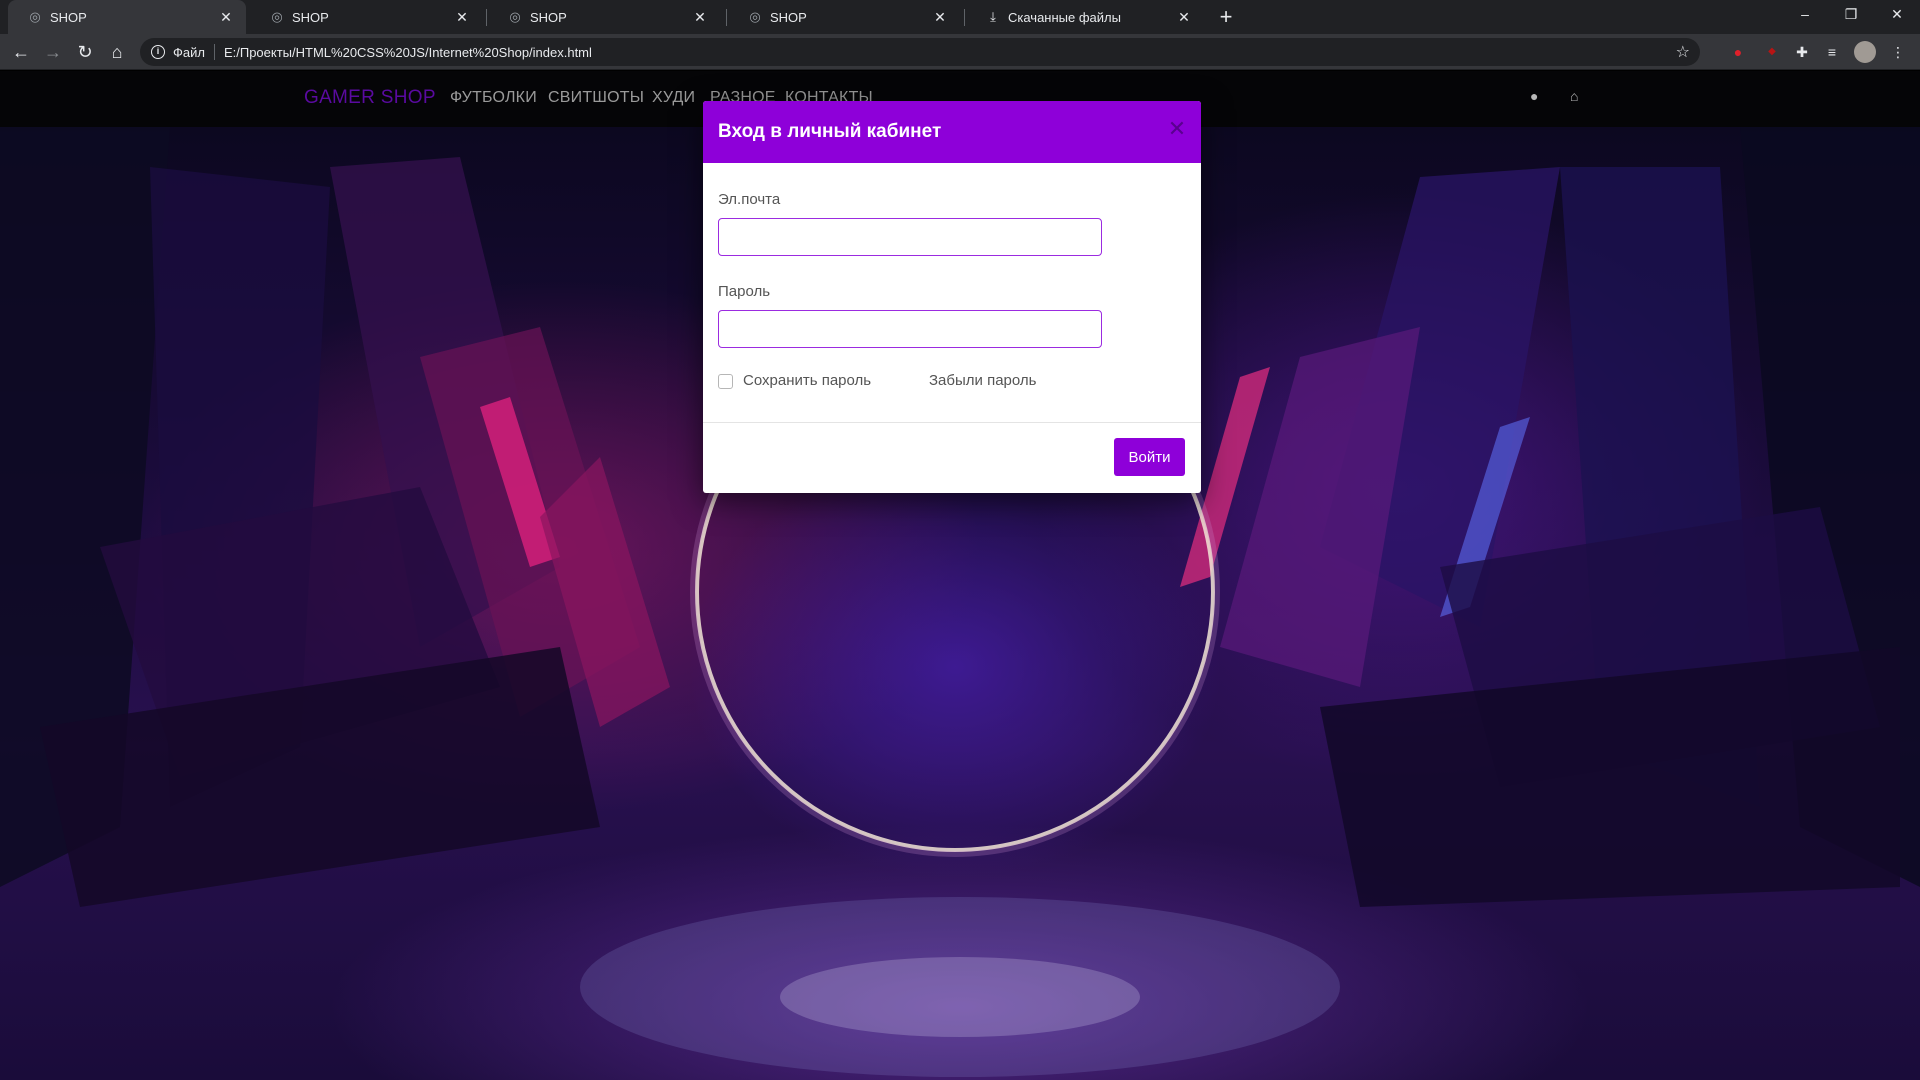 Image resolution: width=1920 pixels, height=1080 pixels. Describe the element at coordinates (1177, 129) in the screenshot. I see `close-icon: ✕` at that location.